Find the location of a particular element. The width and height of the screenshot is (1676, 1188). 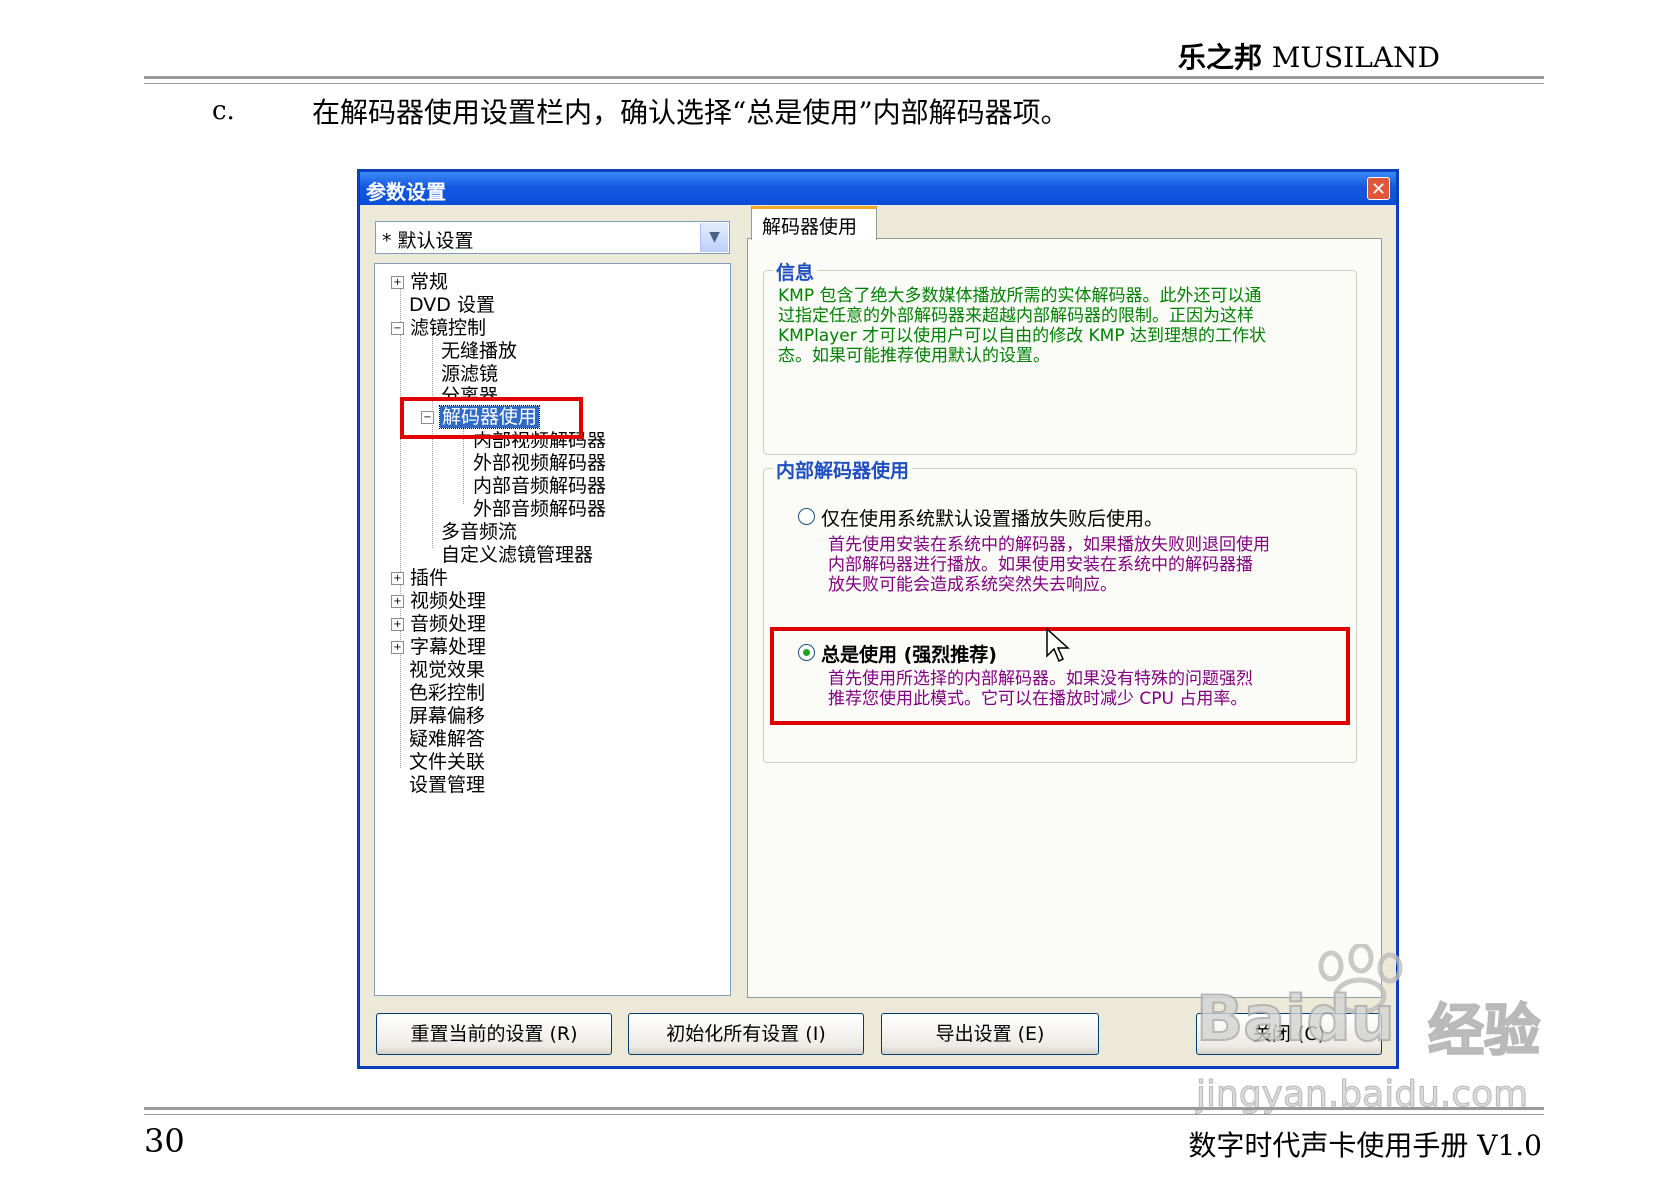

tree-item-plugins: + 插件 is located at coordinates (419, 578).